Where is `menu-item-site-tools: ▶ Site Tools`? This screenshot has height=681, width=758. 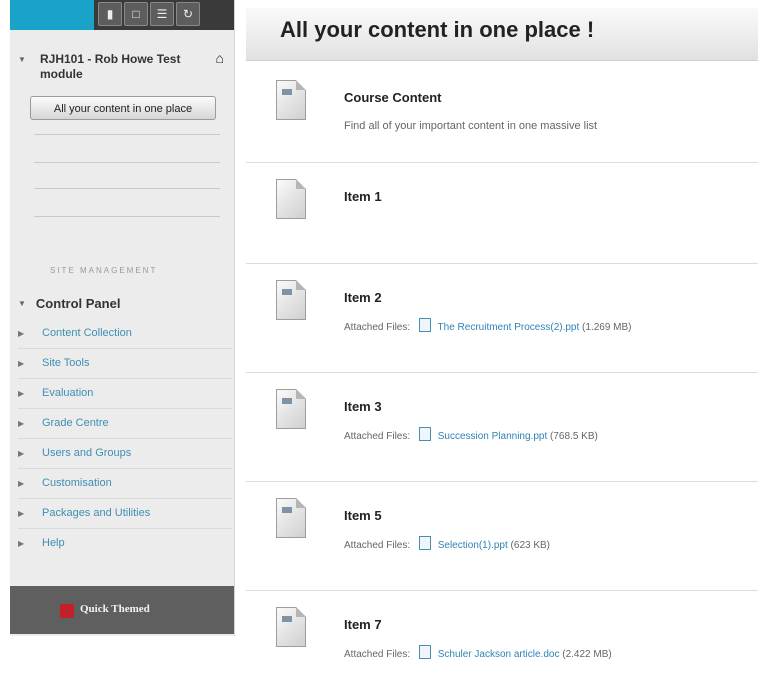 menu-item-site-tools: ▶ Site Tools is located at coordinates (125, 363).